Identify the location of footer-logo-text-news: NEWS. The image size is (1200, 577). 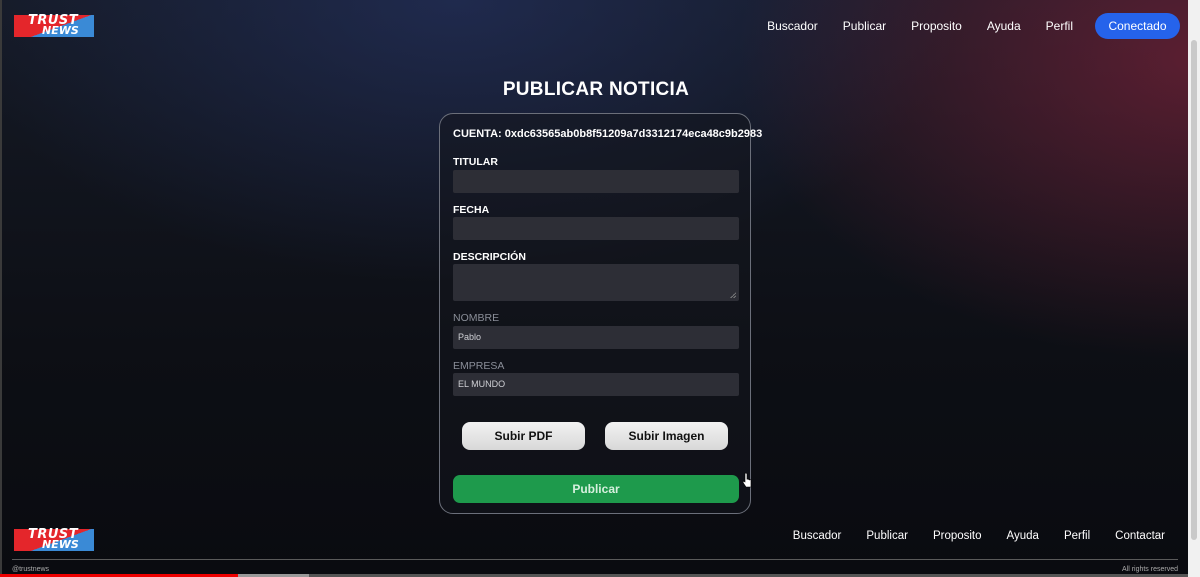
(60, 544).